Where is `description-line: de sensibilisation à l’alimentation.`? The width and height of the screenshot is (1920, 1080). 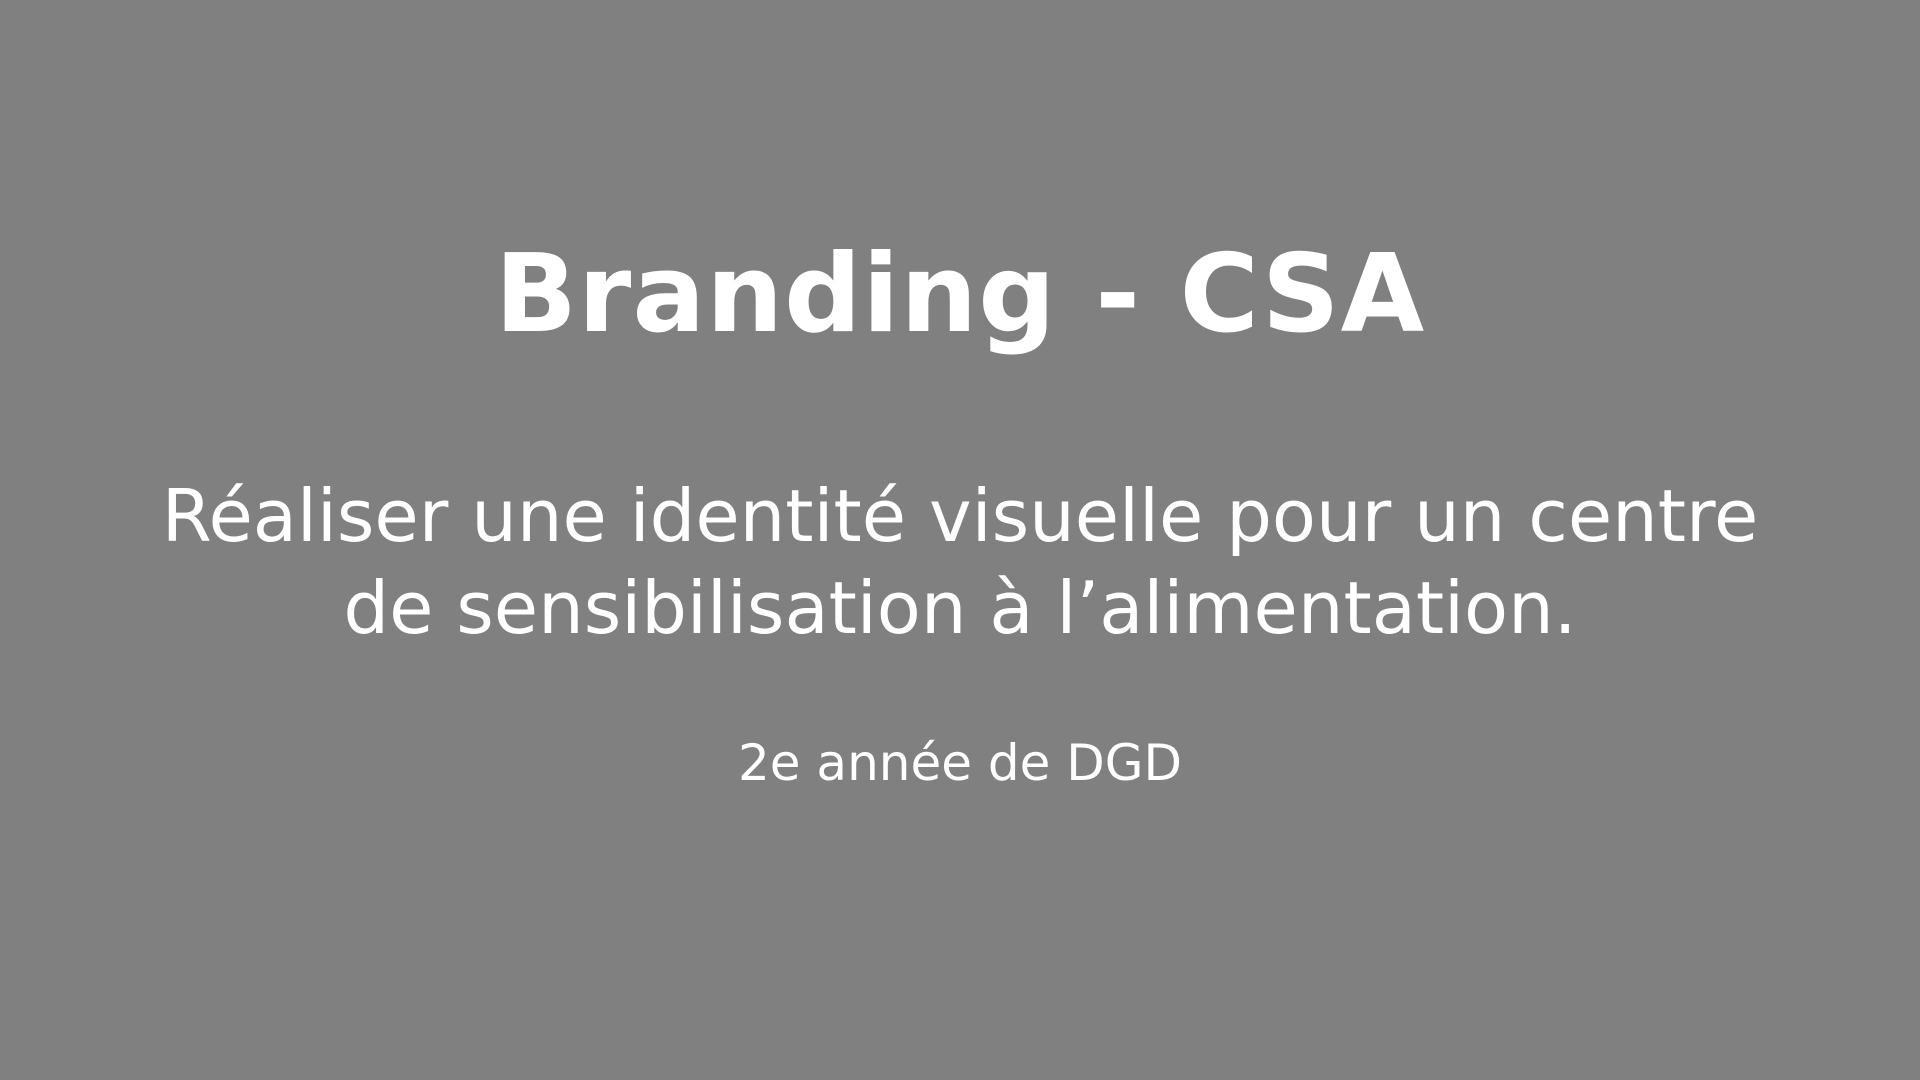 description-line: de sensibilisation à l’alimentation. is located at coordinates (960, 608).